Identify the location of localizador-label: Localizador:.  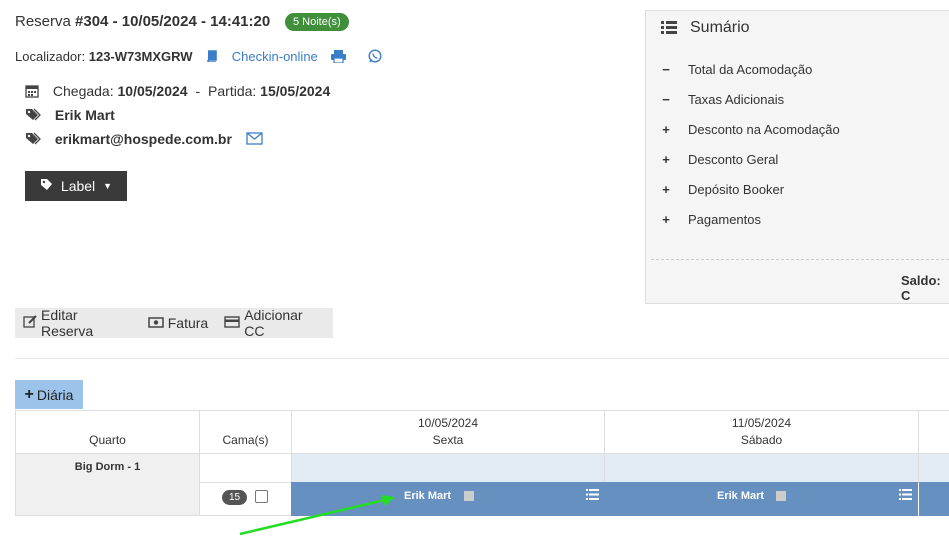
(50, 56).